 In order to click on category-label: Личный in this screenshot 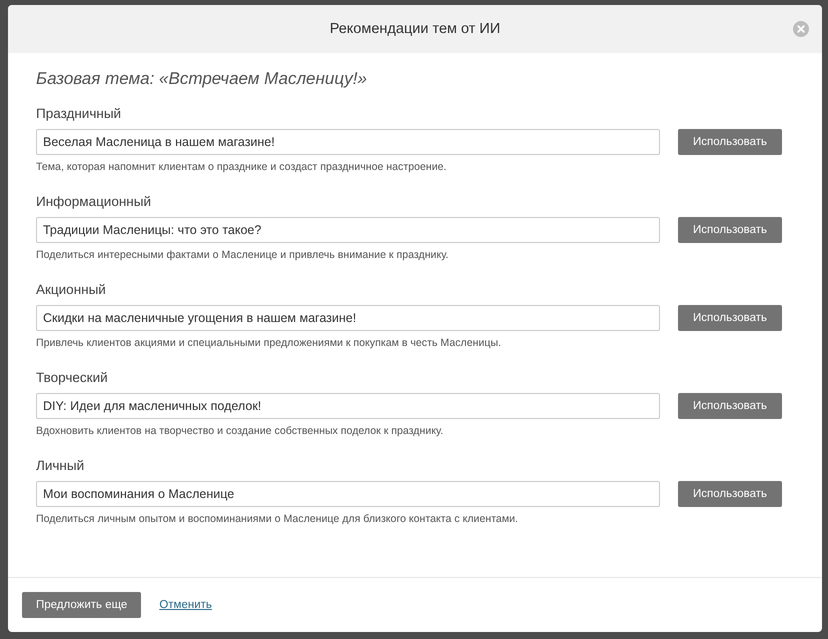, I will do `click(60, 465)`.